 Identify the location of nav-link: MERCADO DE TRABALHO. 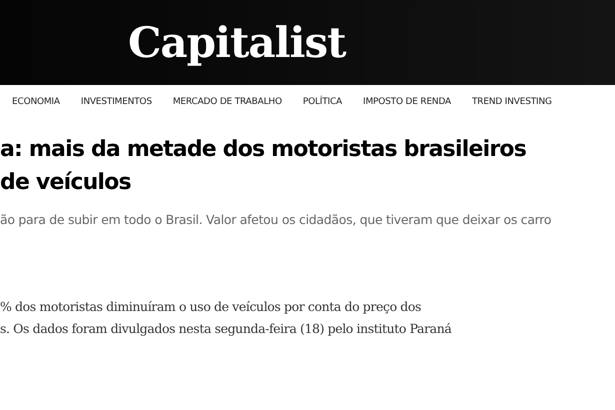
(227, 107).